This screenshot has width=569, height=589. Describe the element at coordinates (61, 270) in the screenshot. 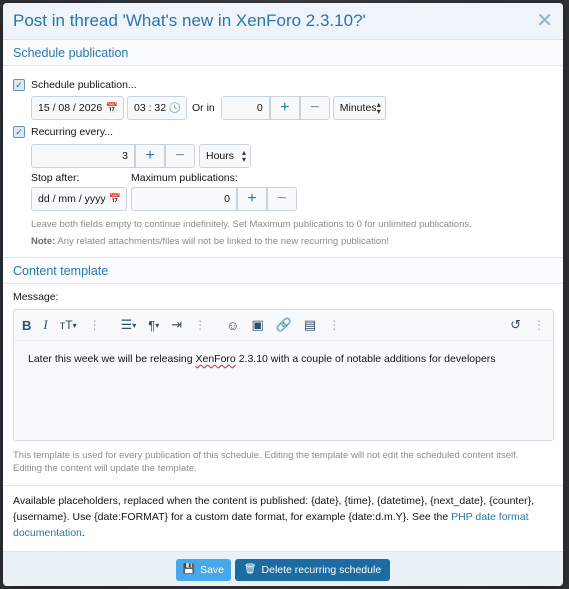

I see `content-section-title: Content template` at that location.